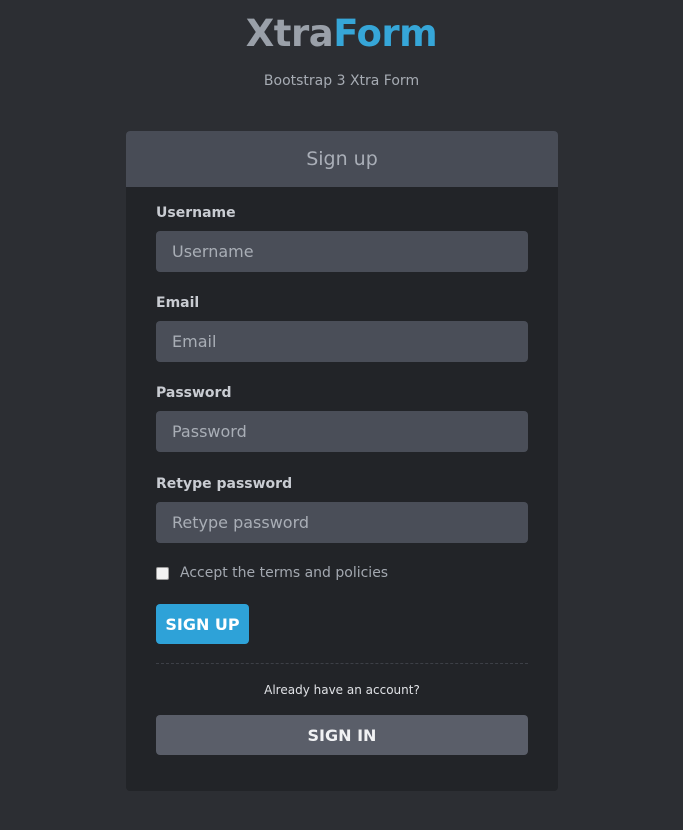  I want to click on brand-logo: XtraForm, so click(341, 34).